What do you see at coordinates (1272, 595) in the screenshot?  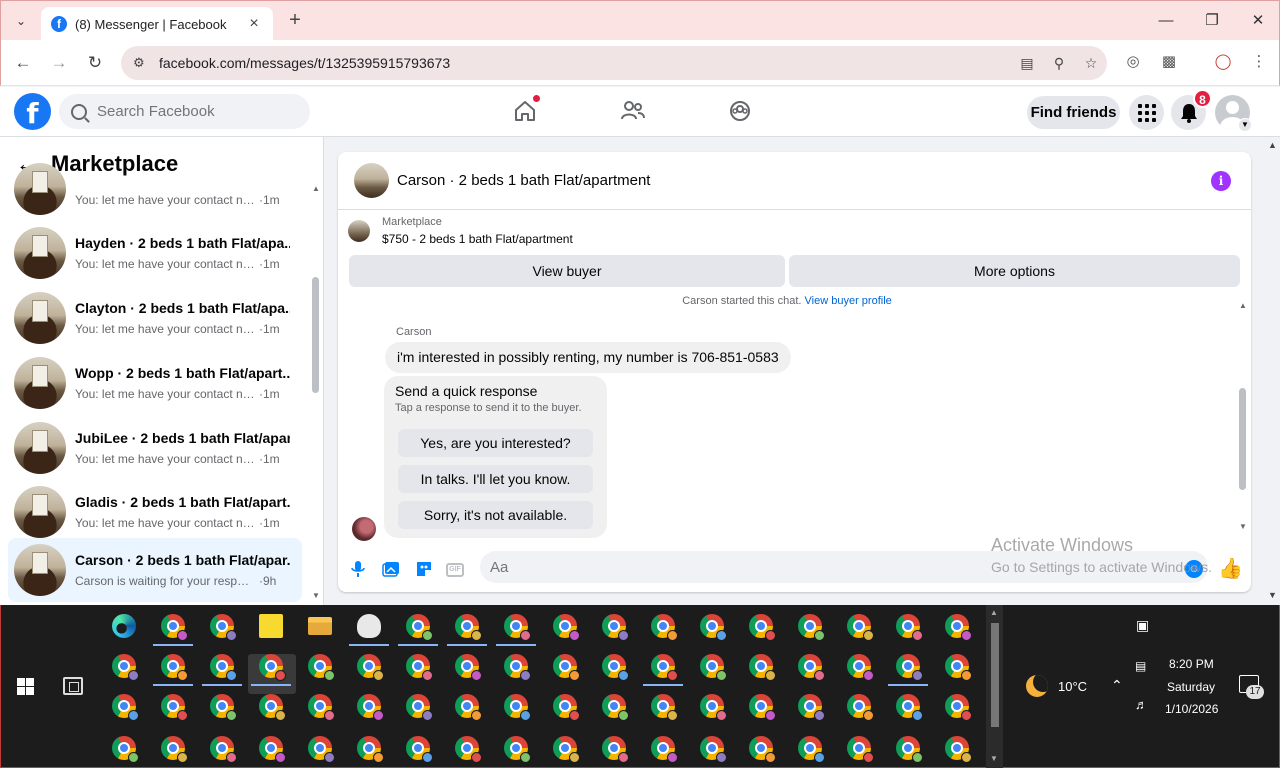 I see `page-scroll-down-icon: ▼` at bounding box center [1272, 595].